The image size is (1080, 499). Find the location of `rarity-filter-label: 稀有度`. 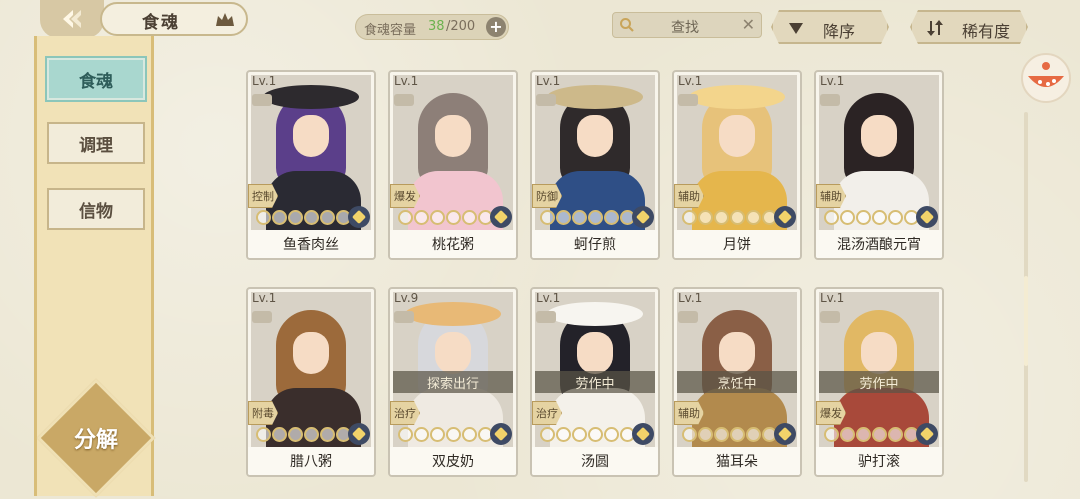

rarity-filter-label: 稀有度 is located at coordinates (986, 31).